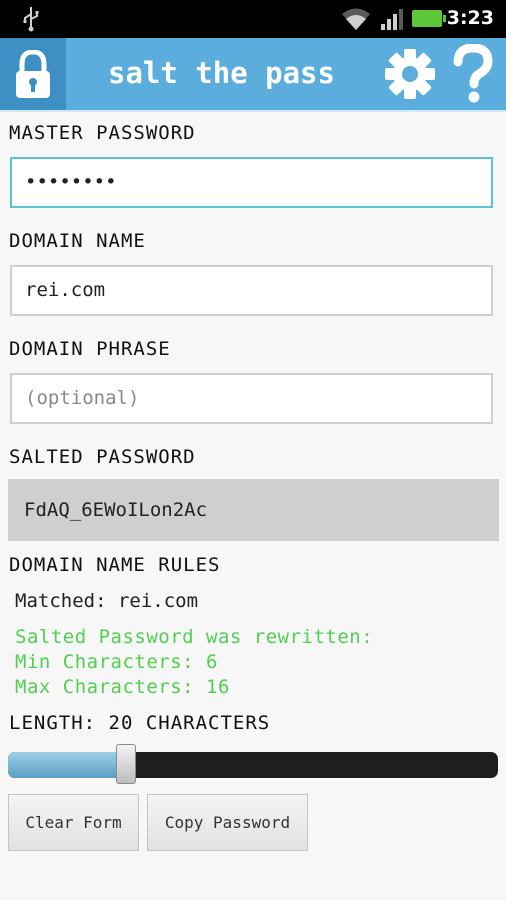 This screenshot has height=900, width=506. Describe the element at coordinates (356, 21) in the screenshot. I see `wifi-icon` at that location.